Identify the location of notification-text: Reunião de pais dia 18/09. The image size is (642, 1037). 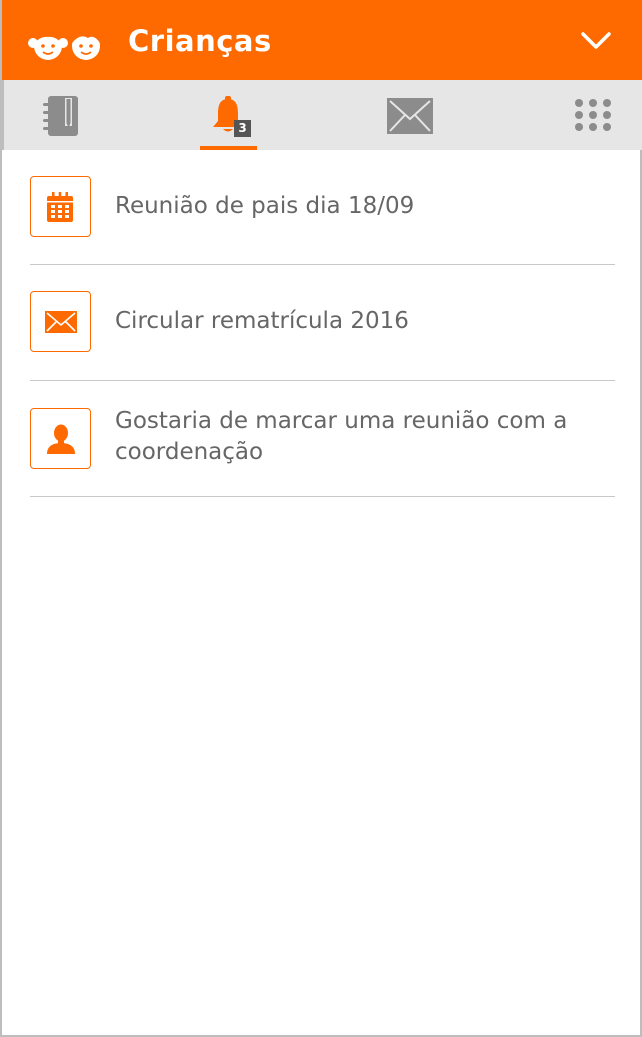
(265, 206).